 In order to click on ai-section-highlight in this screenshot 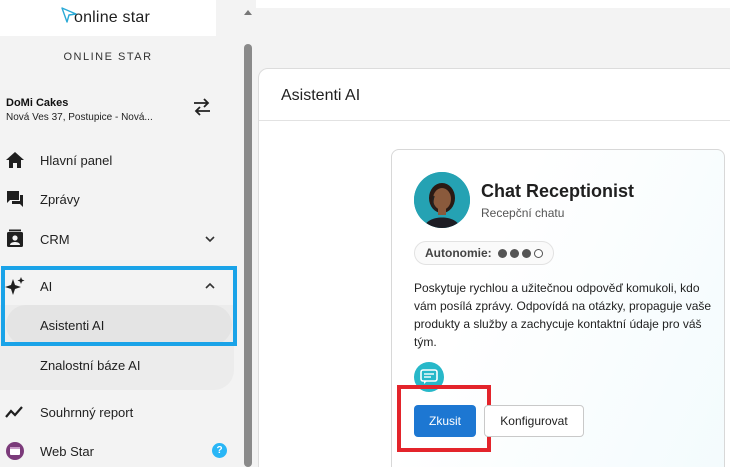, I will do `click(119, 306)`.